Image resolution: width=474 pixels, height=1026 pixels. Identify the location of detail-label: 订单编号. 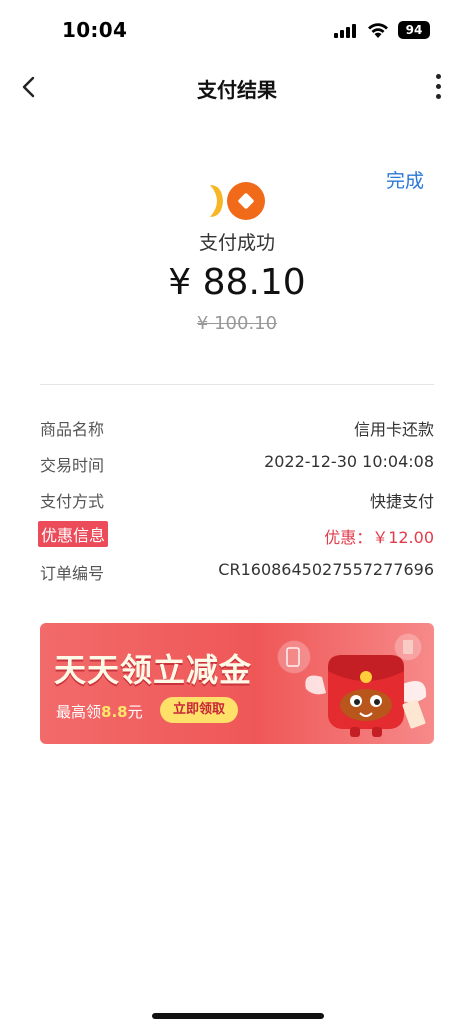
(72, 573).